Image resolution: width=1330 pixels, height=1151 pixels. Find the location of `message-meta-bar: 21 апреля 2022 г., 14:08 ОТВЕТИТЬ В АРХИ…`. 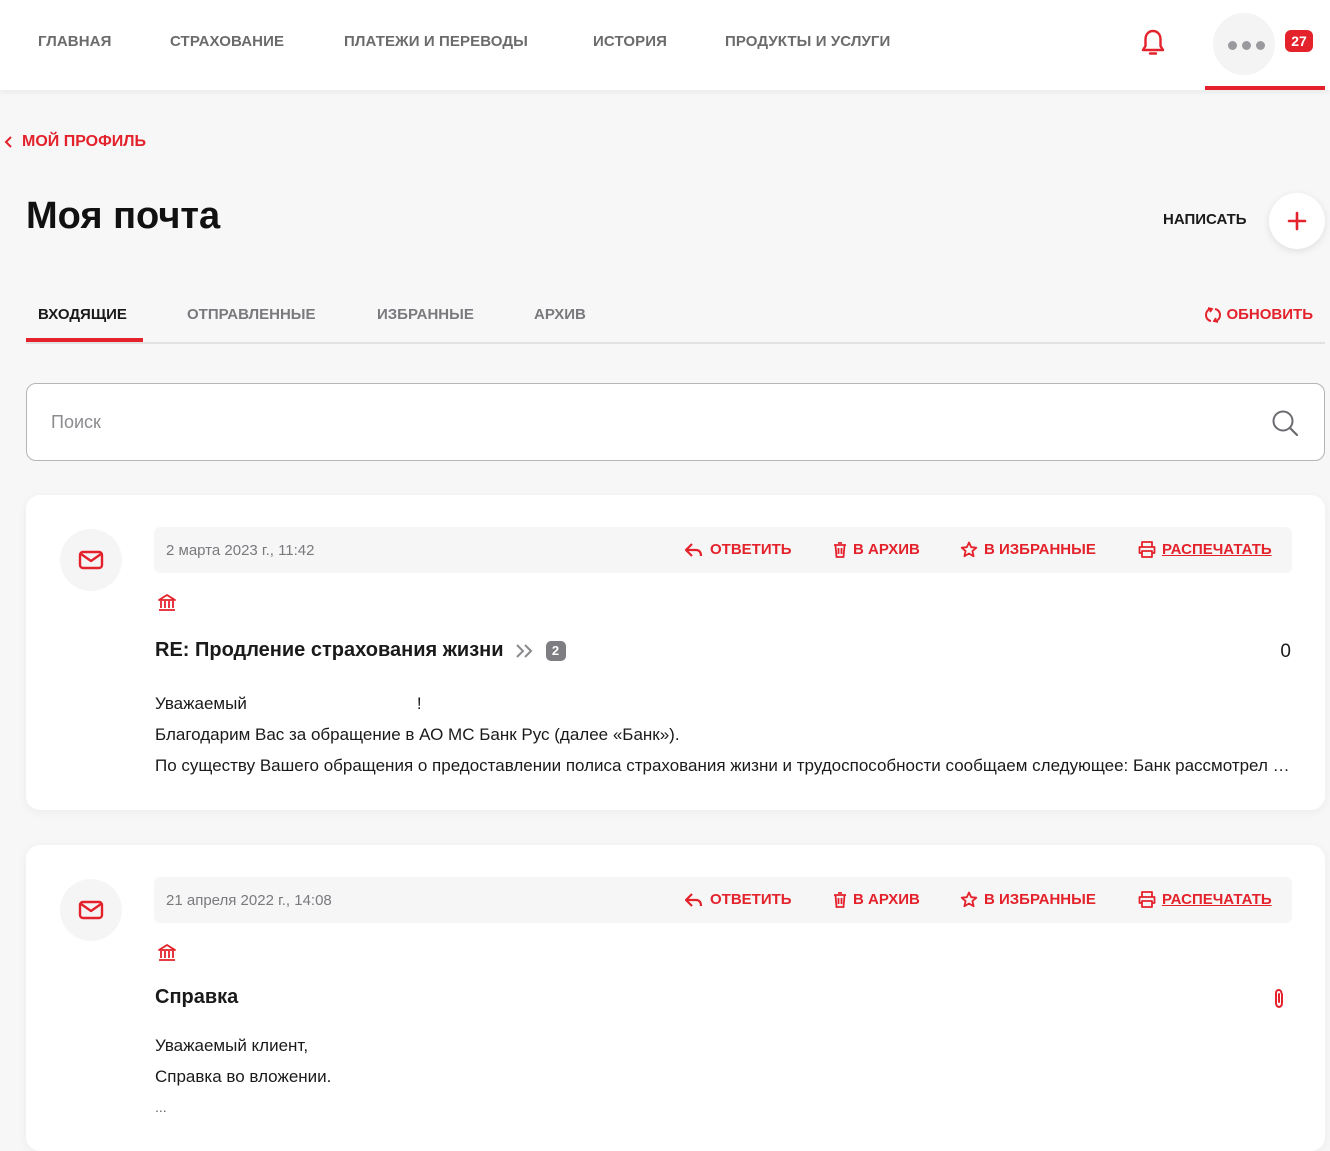

message-meta-bar: 21 апреля 2022 г., 14:08 ОТВЕТИТЬ В АРХИ… is located at coordinates (723, 900).